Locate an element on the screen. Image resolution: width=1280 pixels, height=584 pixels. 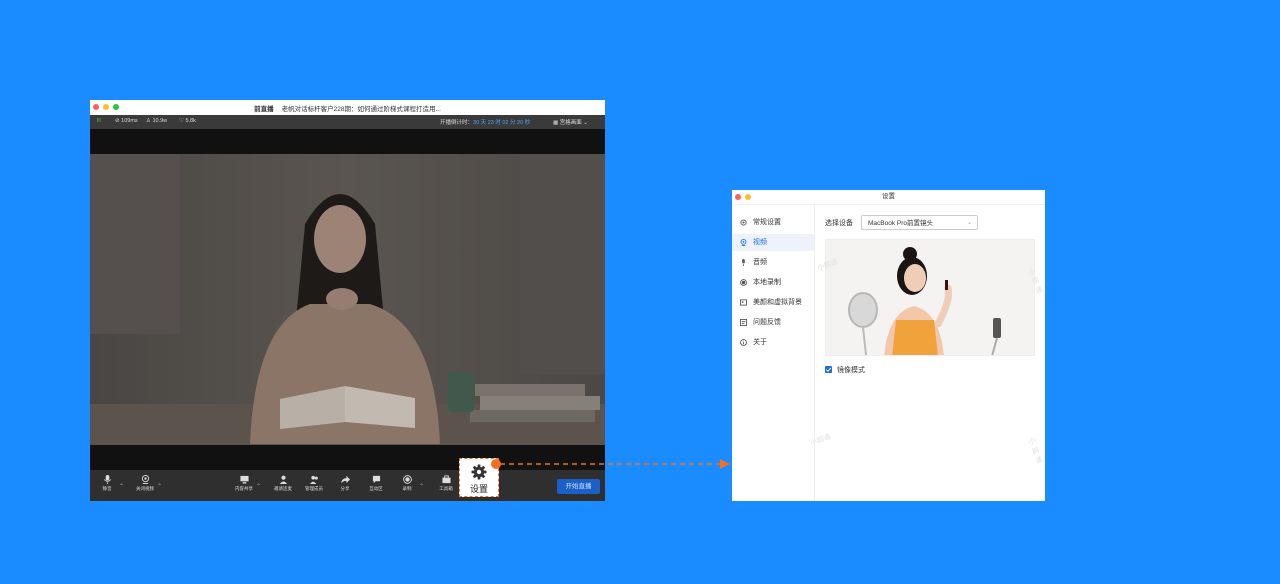
layout-switch: ▦ 宫格画面 ⌄ is located at coordinates (570, 122).